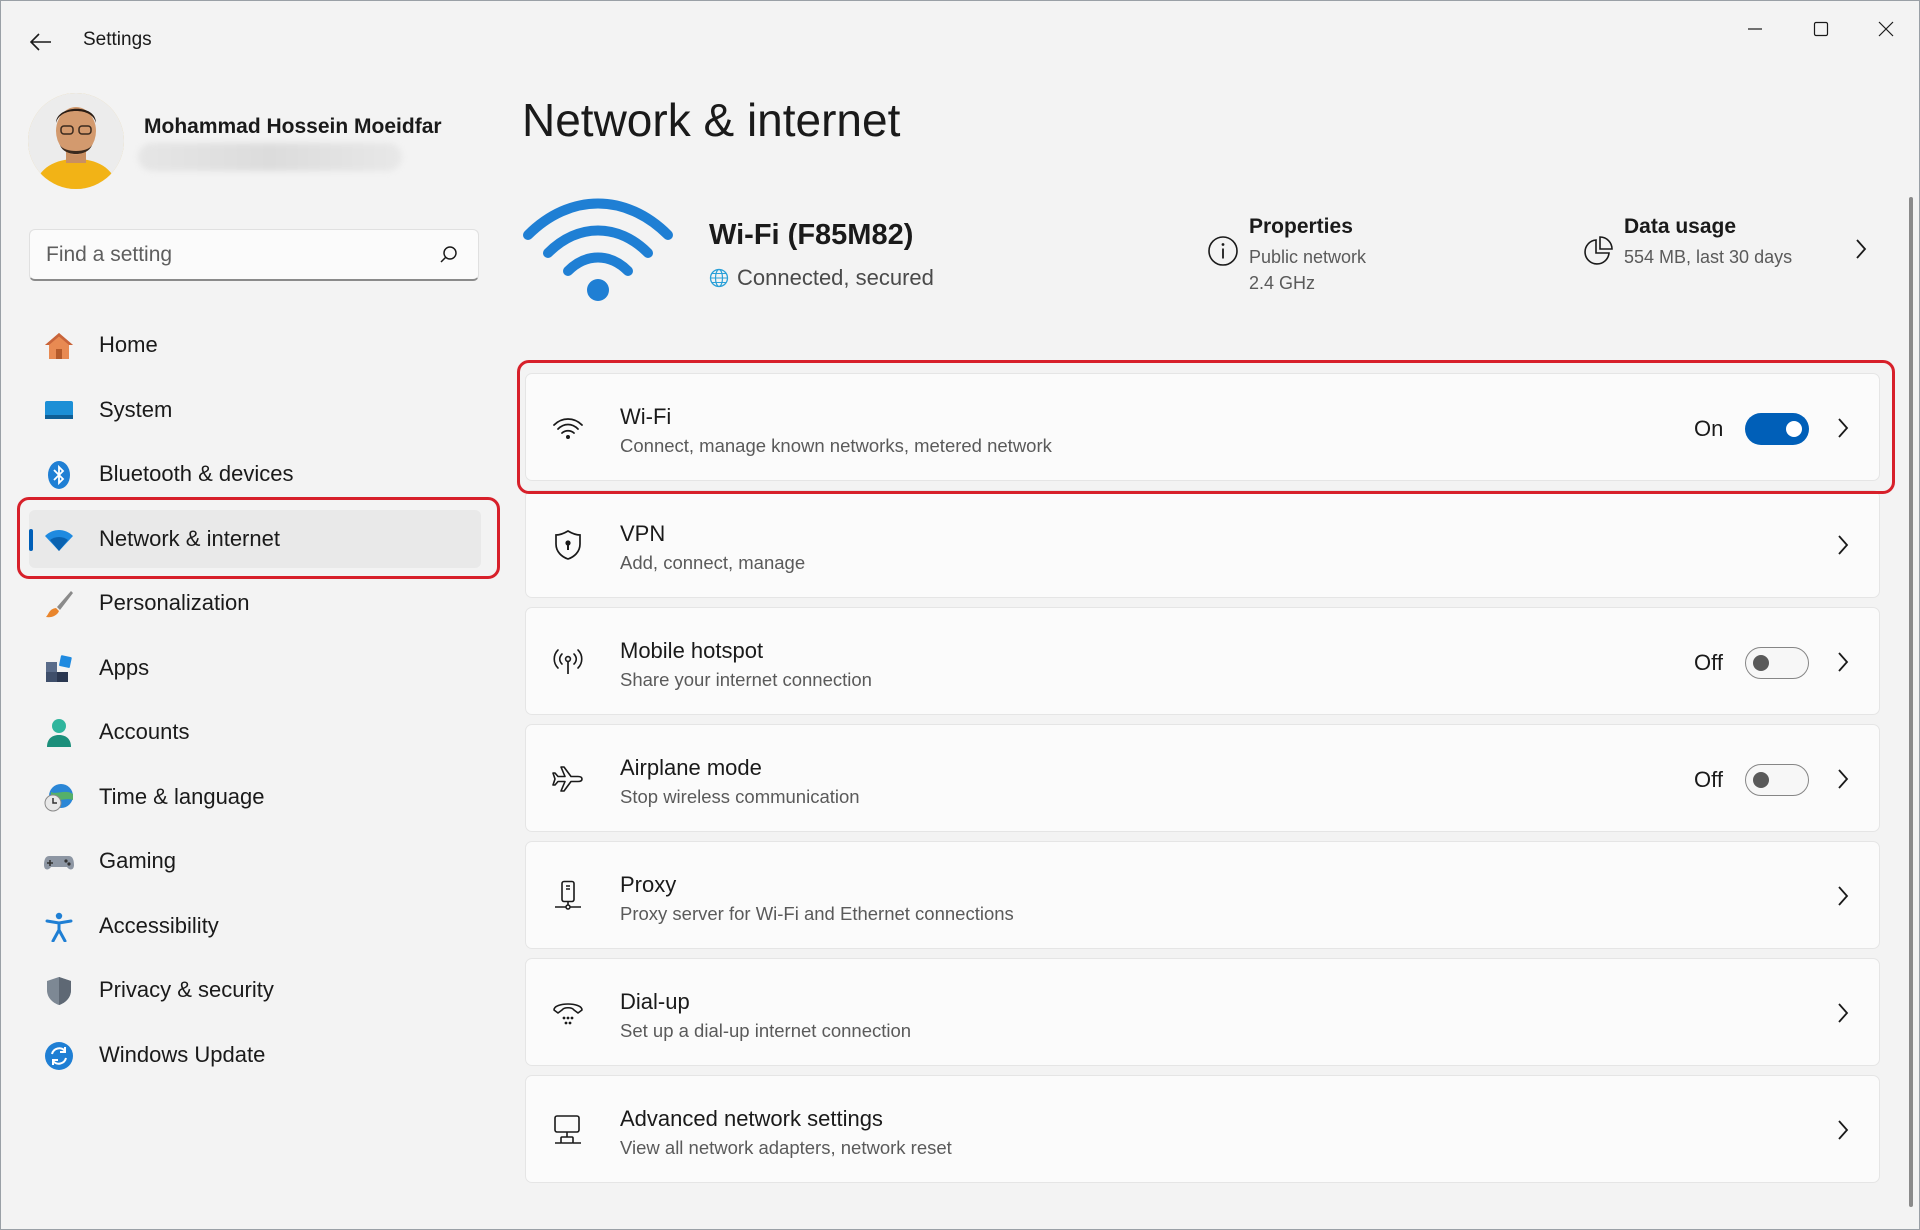  I want to click on card-title: VPN, so click(643, 533).